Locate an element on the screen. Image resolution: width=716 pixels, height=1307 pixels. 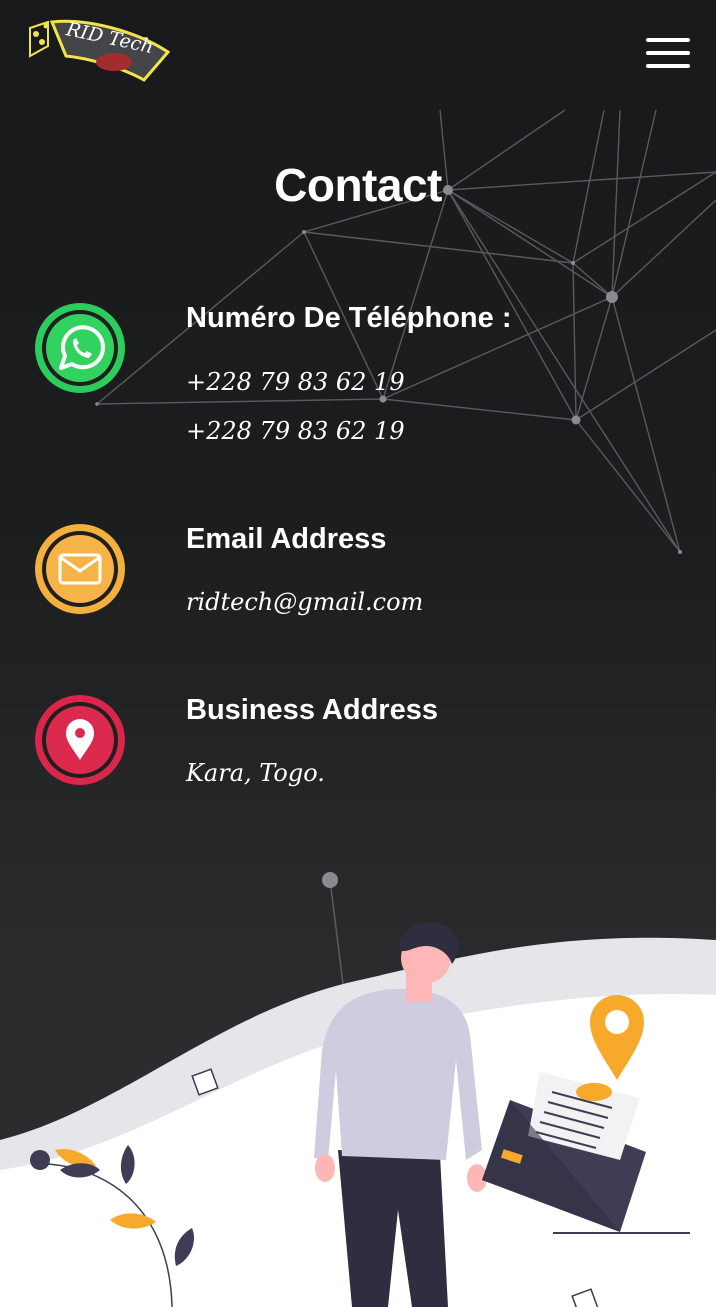
rid-tech-logo: RID Tech is located at coordinates (100, 51).